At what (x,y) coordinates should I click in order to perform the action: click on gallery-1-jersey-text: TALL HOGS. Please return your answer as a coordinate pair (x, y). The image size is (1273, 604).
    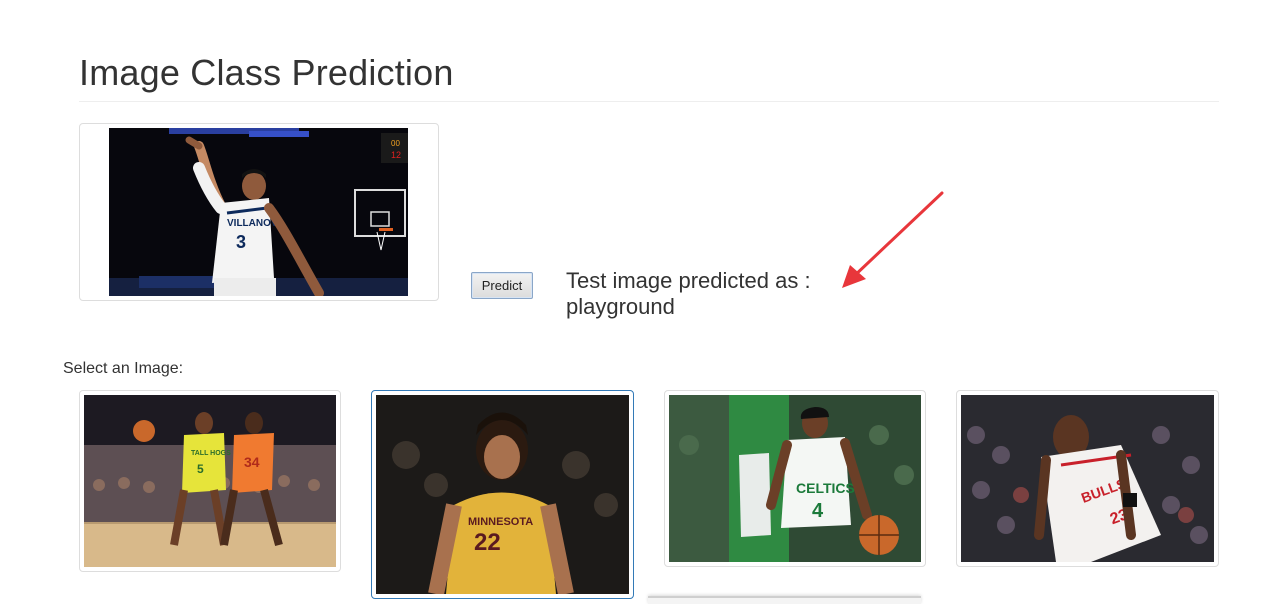
    Looking at the image, I should click on (211, 453).